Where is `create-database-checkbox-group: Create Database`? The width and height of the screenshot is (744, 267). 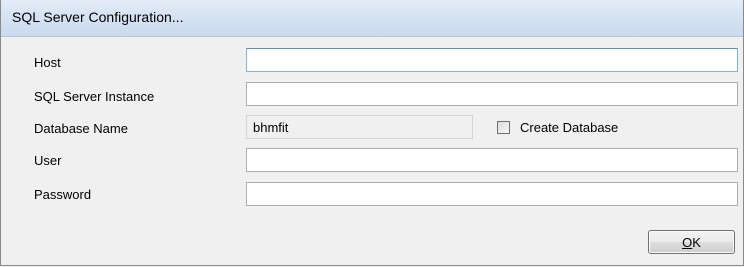 create-database-checkbox-group: Create Database is located at coordinates (557, 127).